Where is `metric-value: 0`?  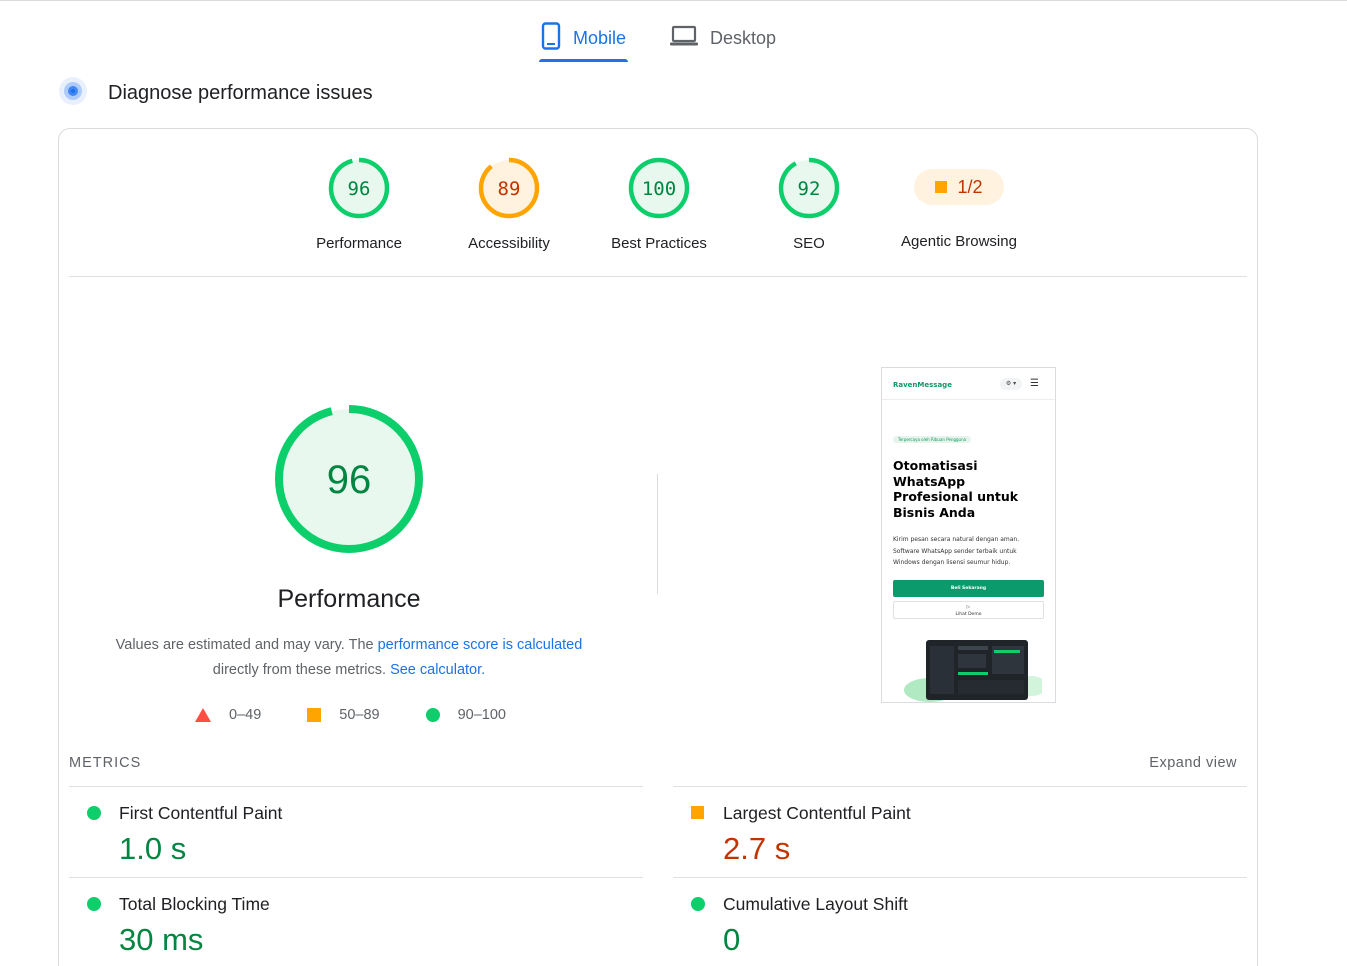
metric-value: 0 is located at coordinates (732, 939).